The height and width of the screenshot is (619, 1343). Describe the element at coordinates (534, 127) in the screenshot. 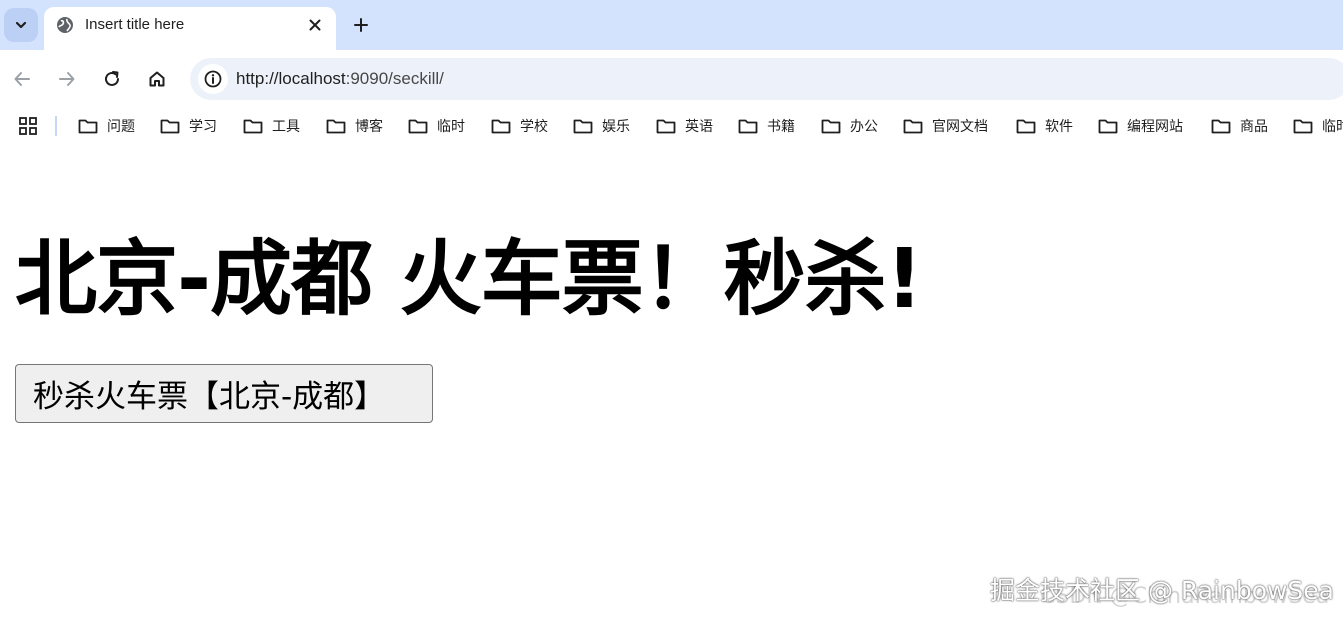

I see `bookmark-label: 学校` at that location.